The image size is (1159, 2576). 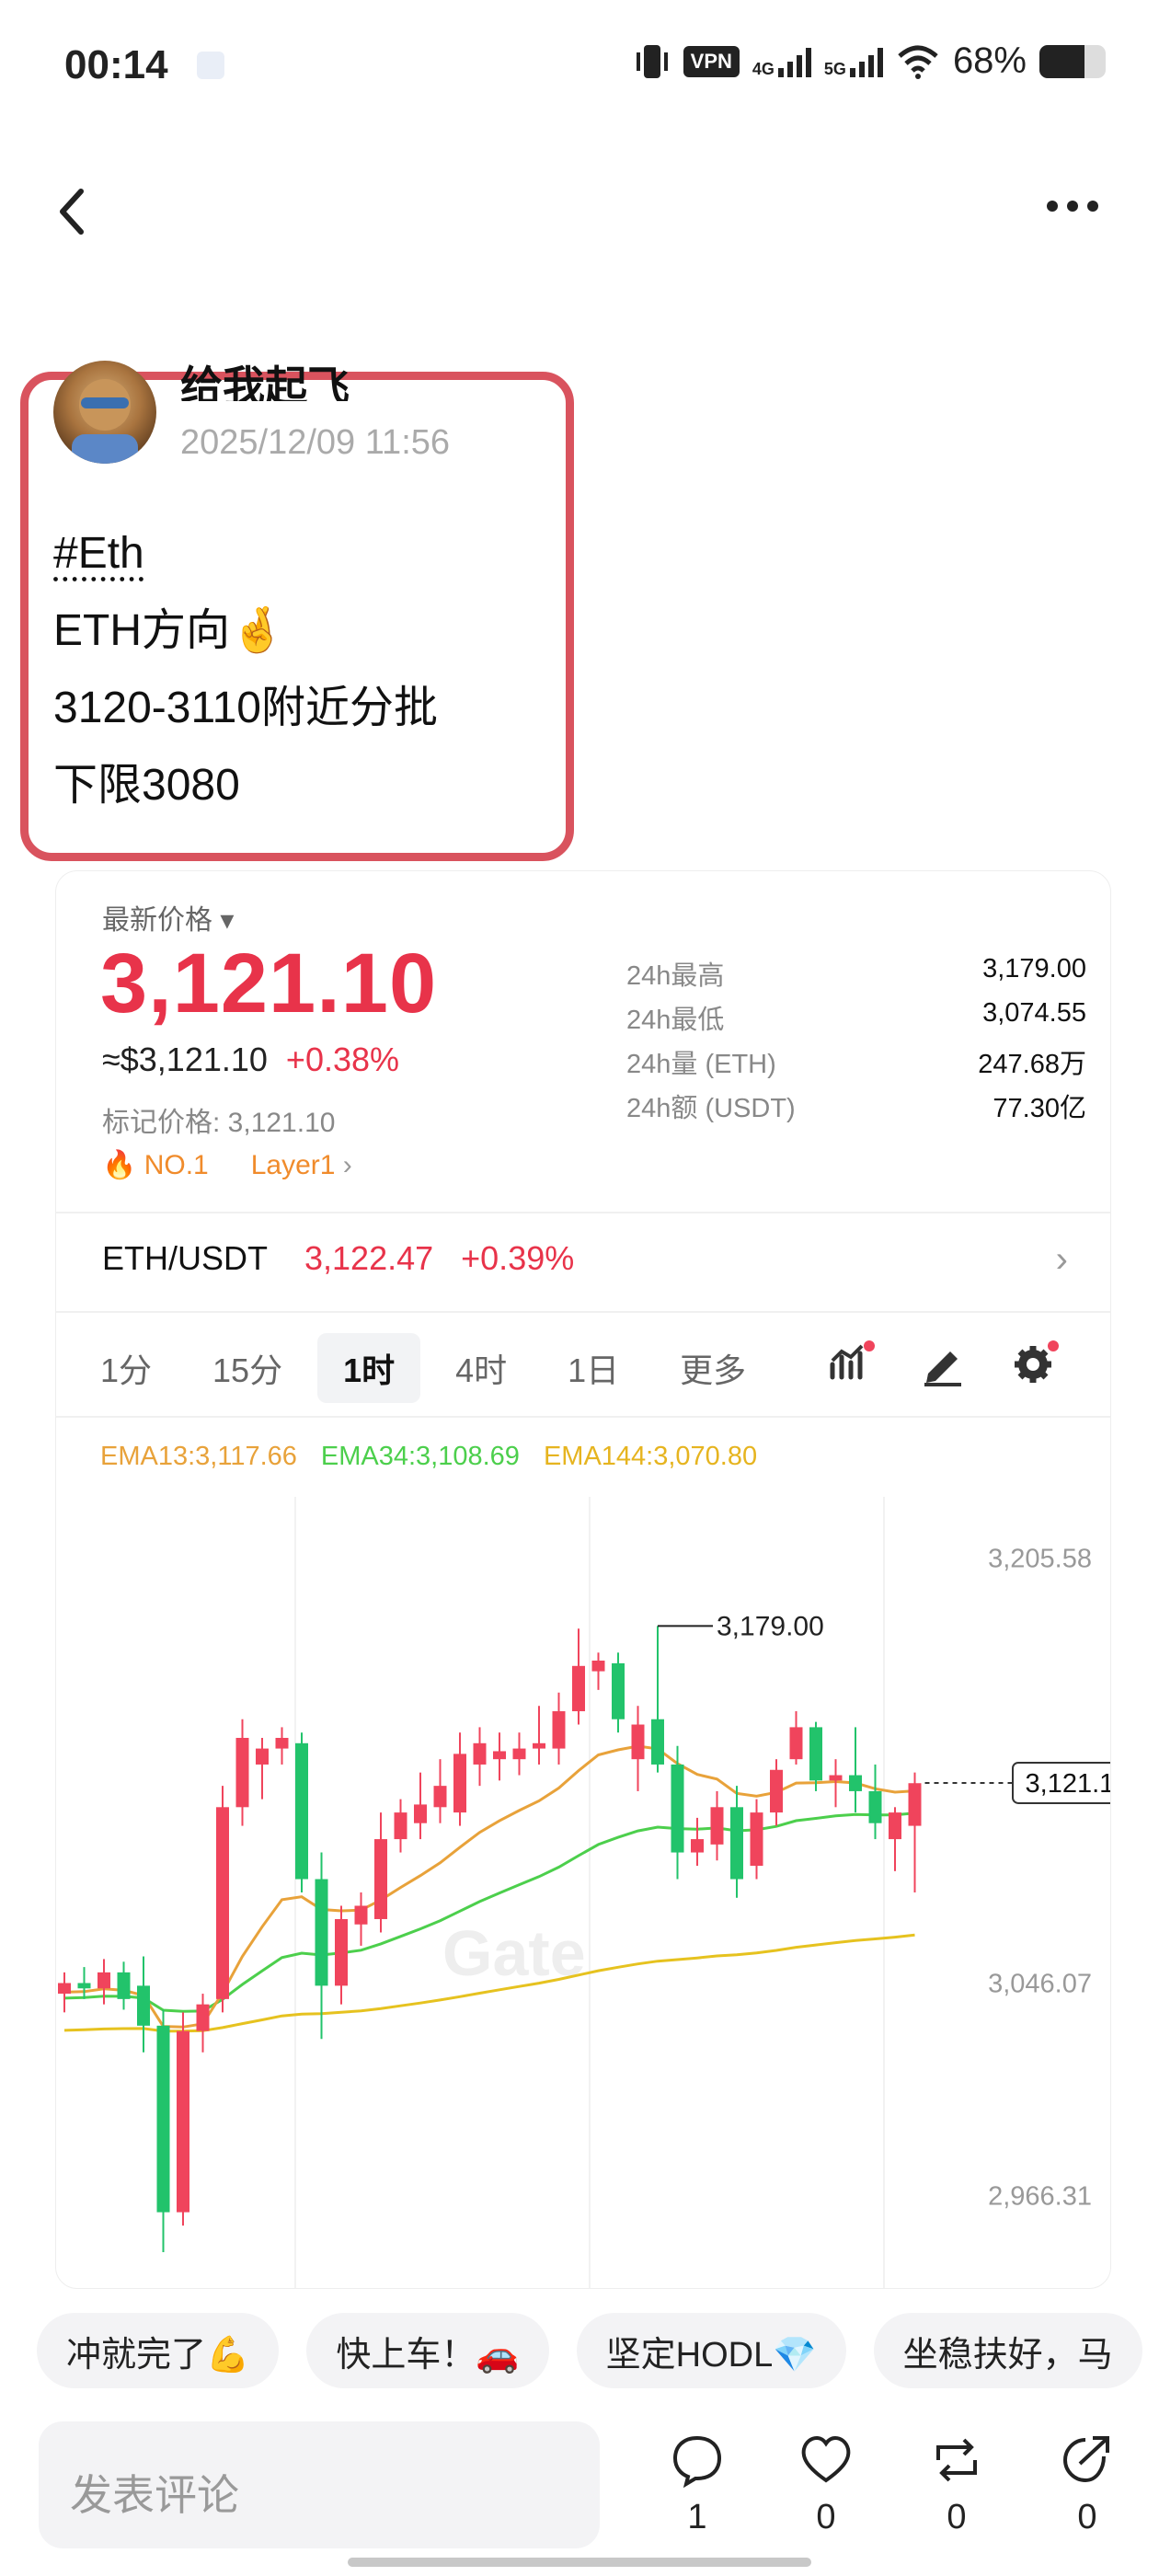 I want to click on repost-button: 0, so click(x=957, y=2484).